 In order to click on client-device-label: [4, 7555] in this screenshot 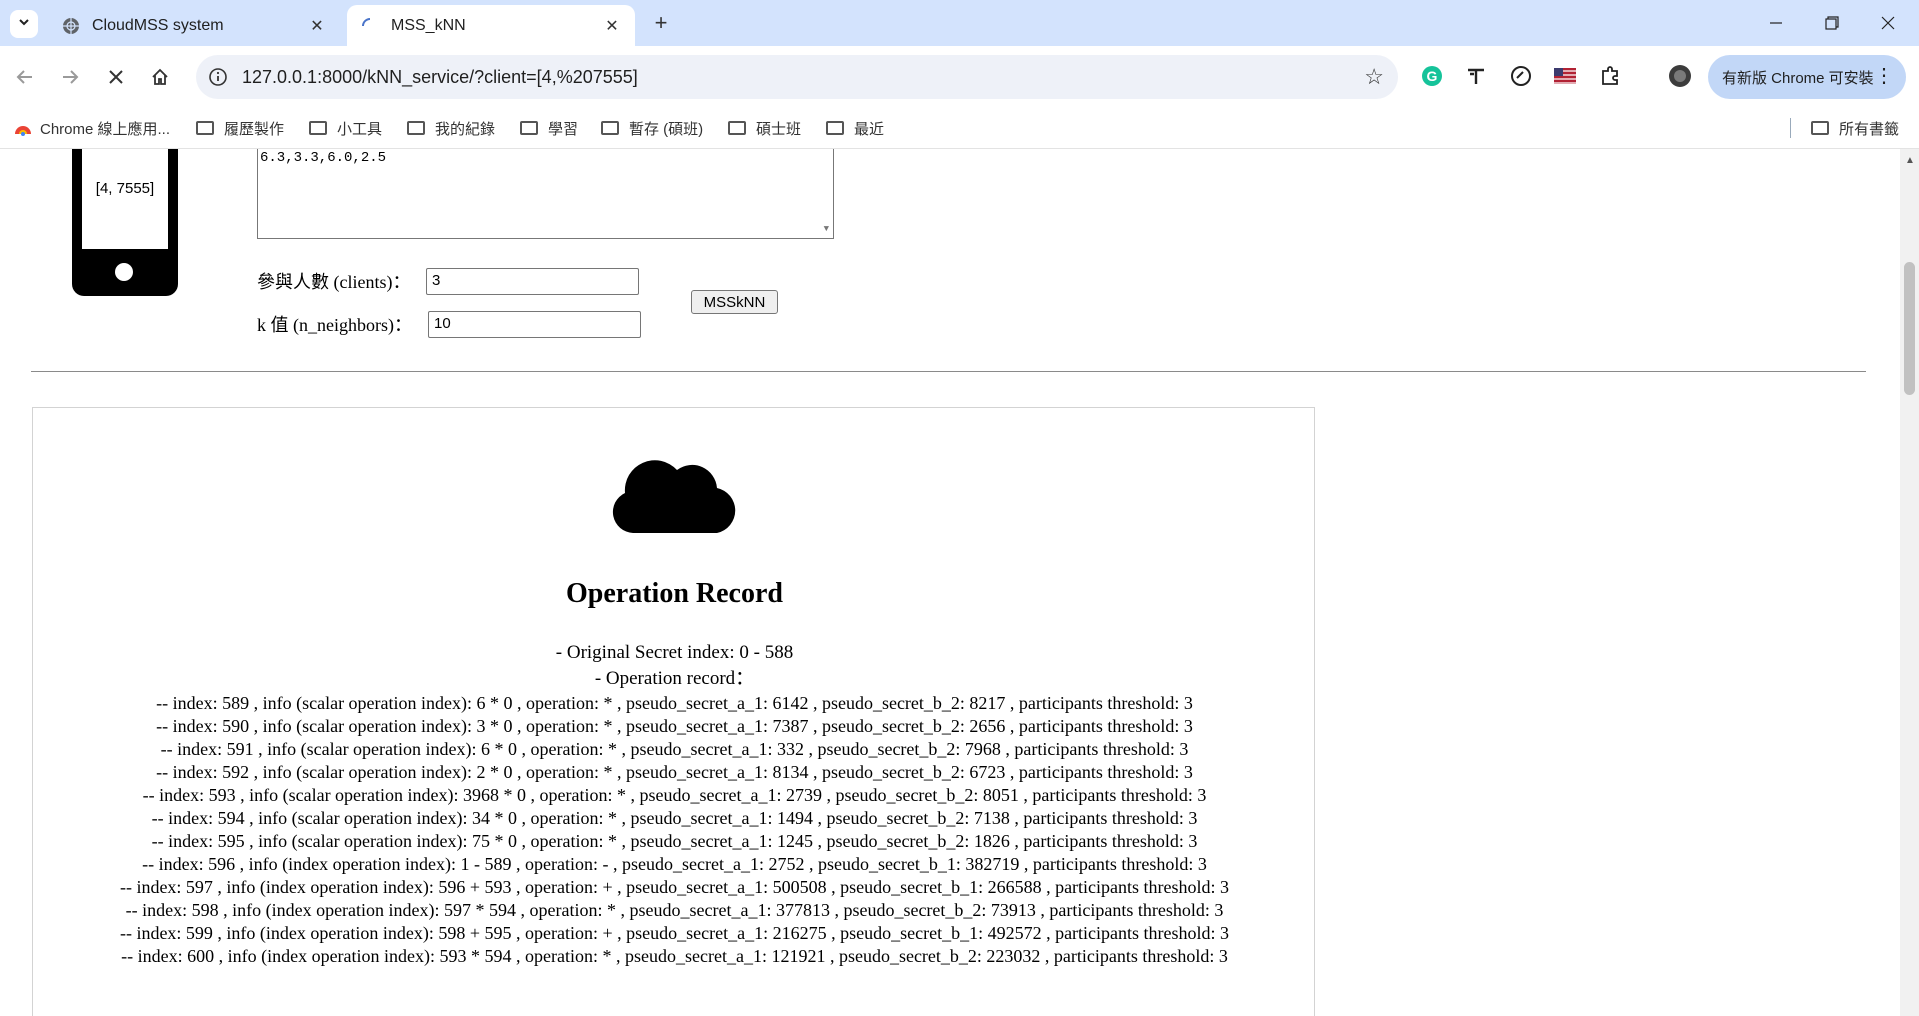, I will do `click(125, 188)`.